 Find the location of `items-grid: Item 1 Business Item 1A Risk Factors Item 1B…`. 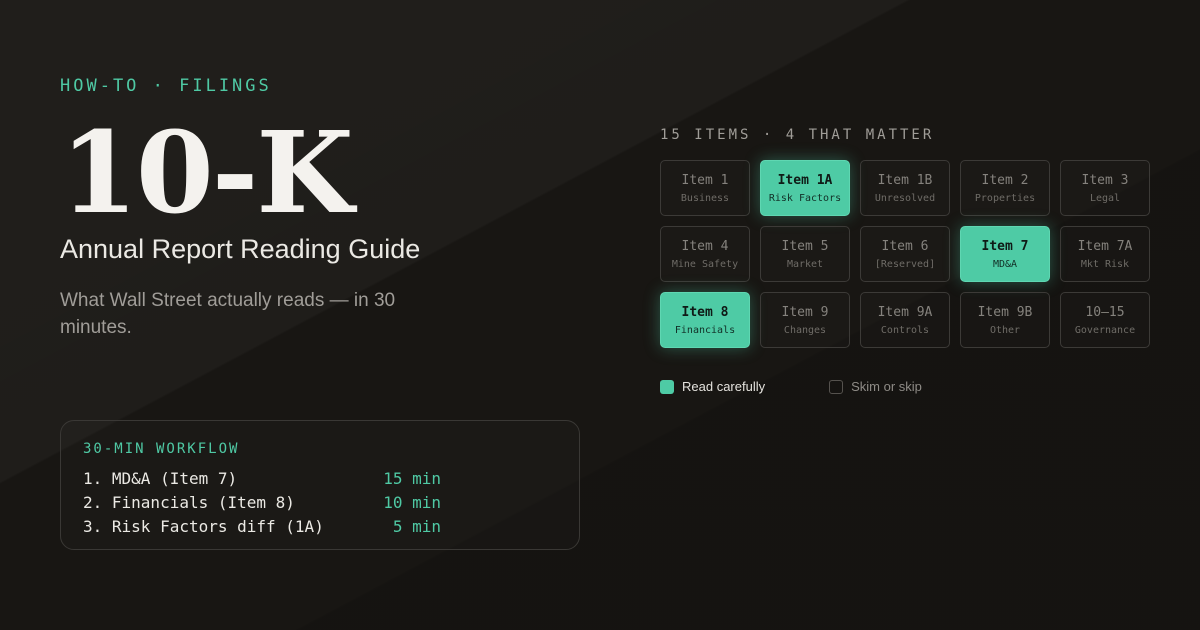

items-grid: Item 1 Business Item 1A Risk Factors Item 1B… is located at coordinates (905, 254).